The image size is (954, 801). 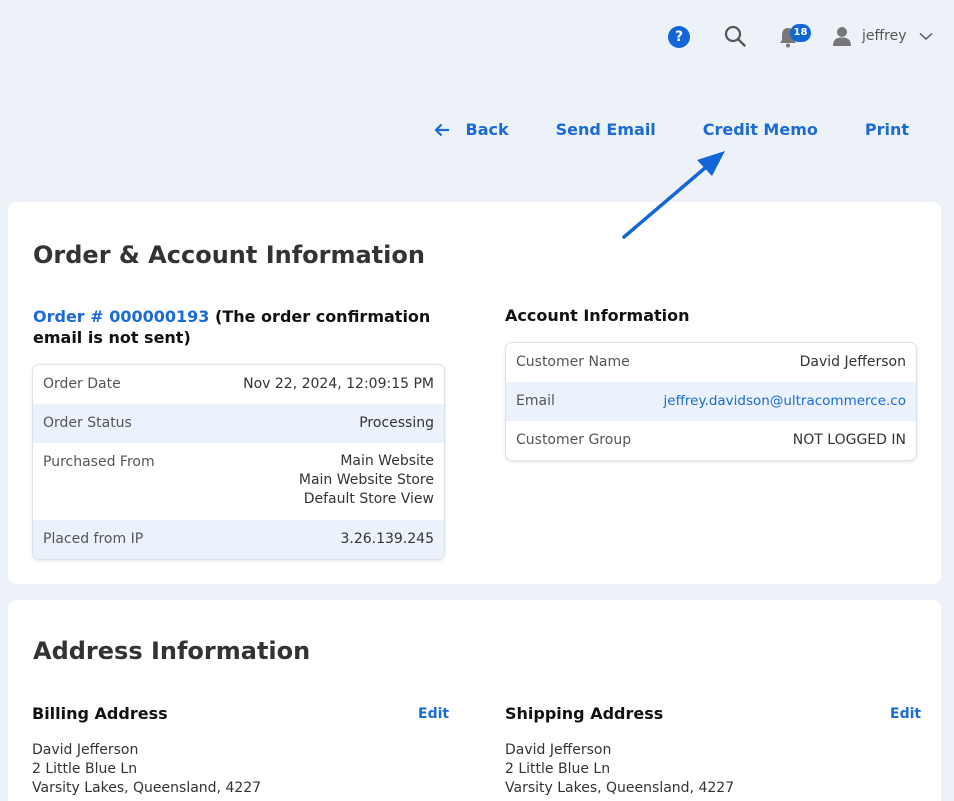 I want to click on top-bar: ? 18 jeffrey, so click(x=477, y=36).